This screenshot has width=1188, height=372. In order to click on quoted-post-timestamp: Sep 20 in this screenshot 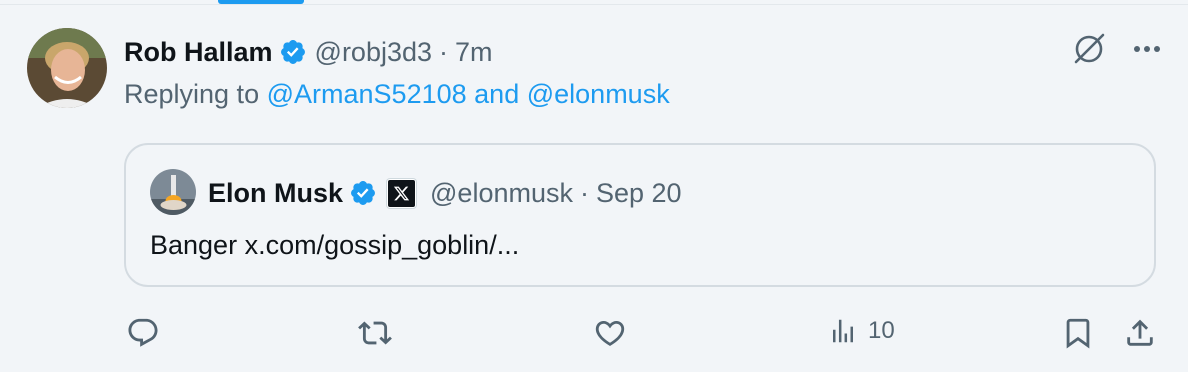, I will do `click(639, 193)`.